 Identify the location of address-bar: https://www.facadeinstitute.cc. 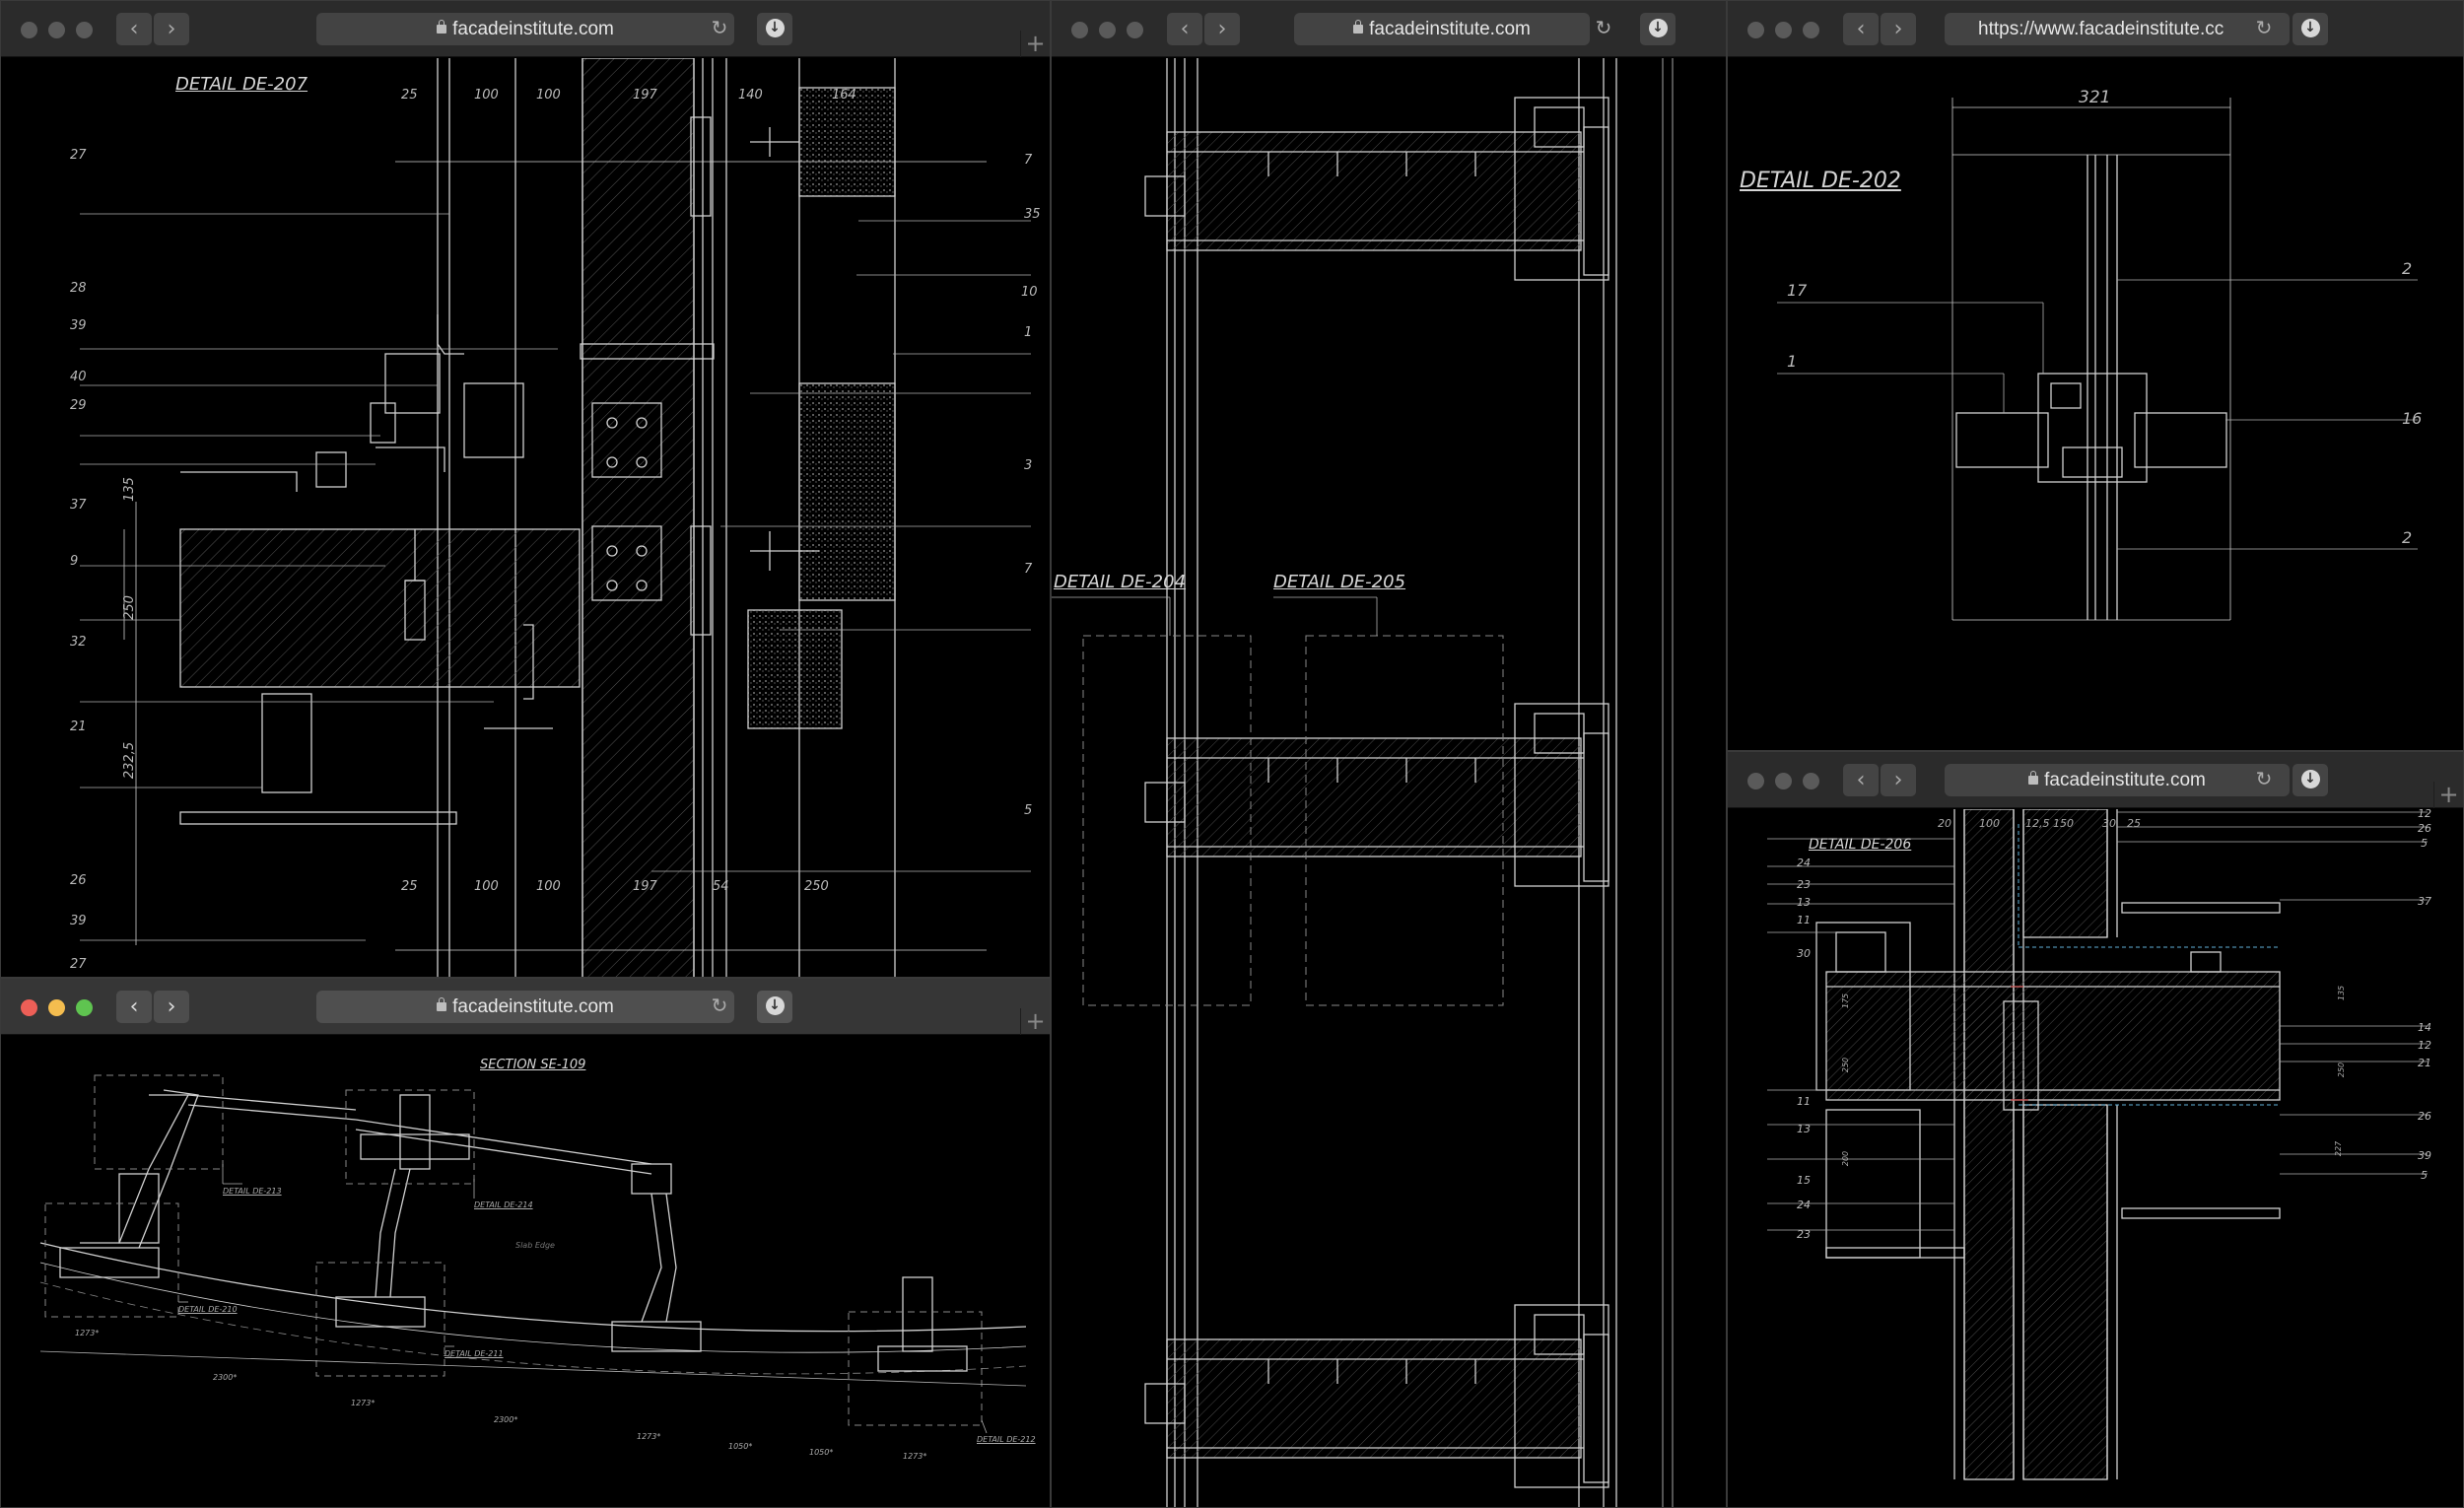
(2117, 29).